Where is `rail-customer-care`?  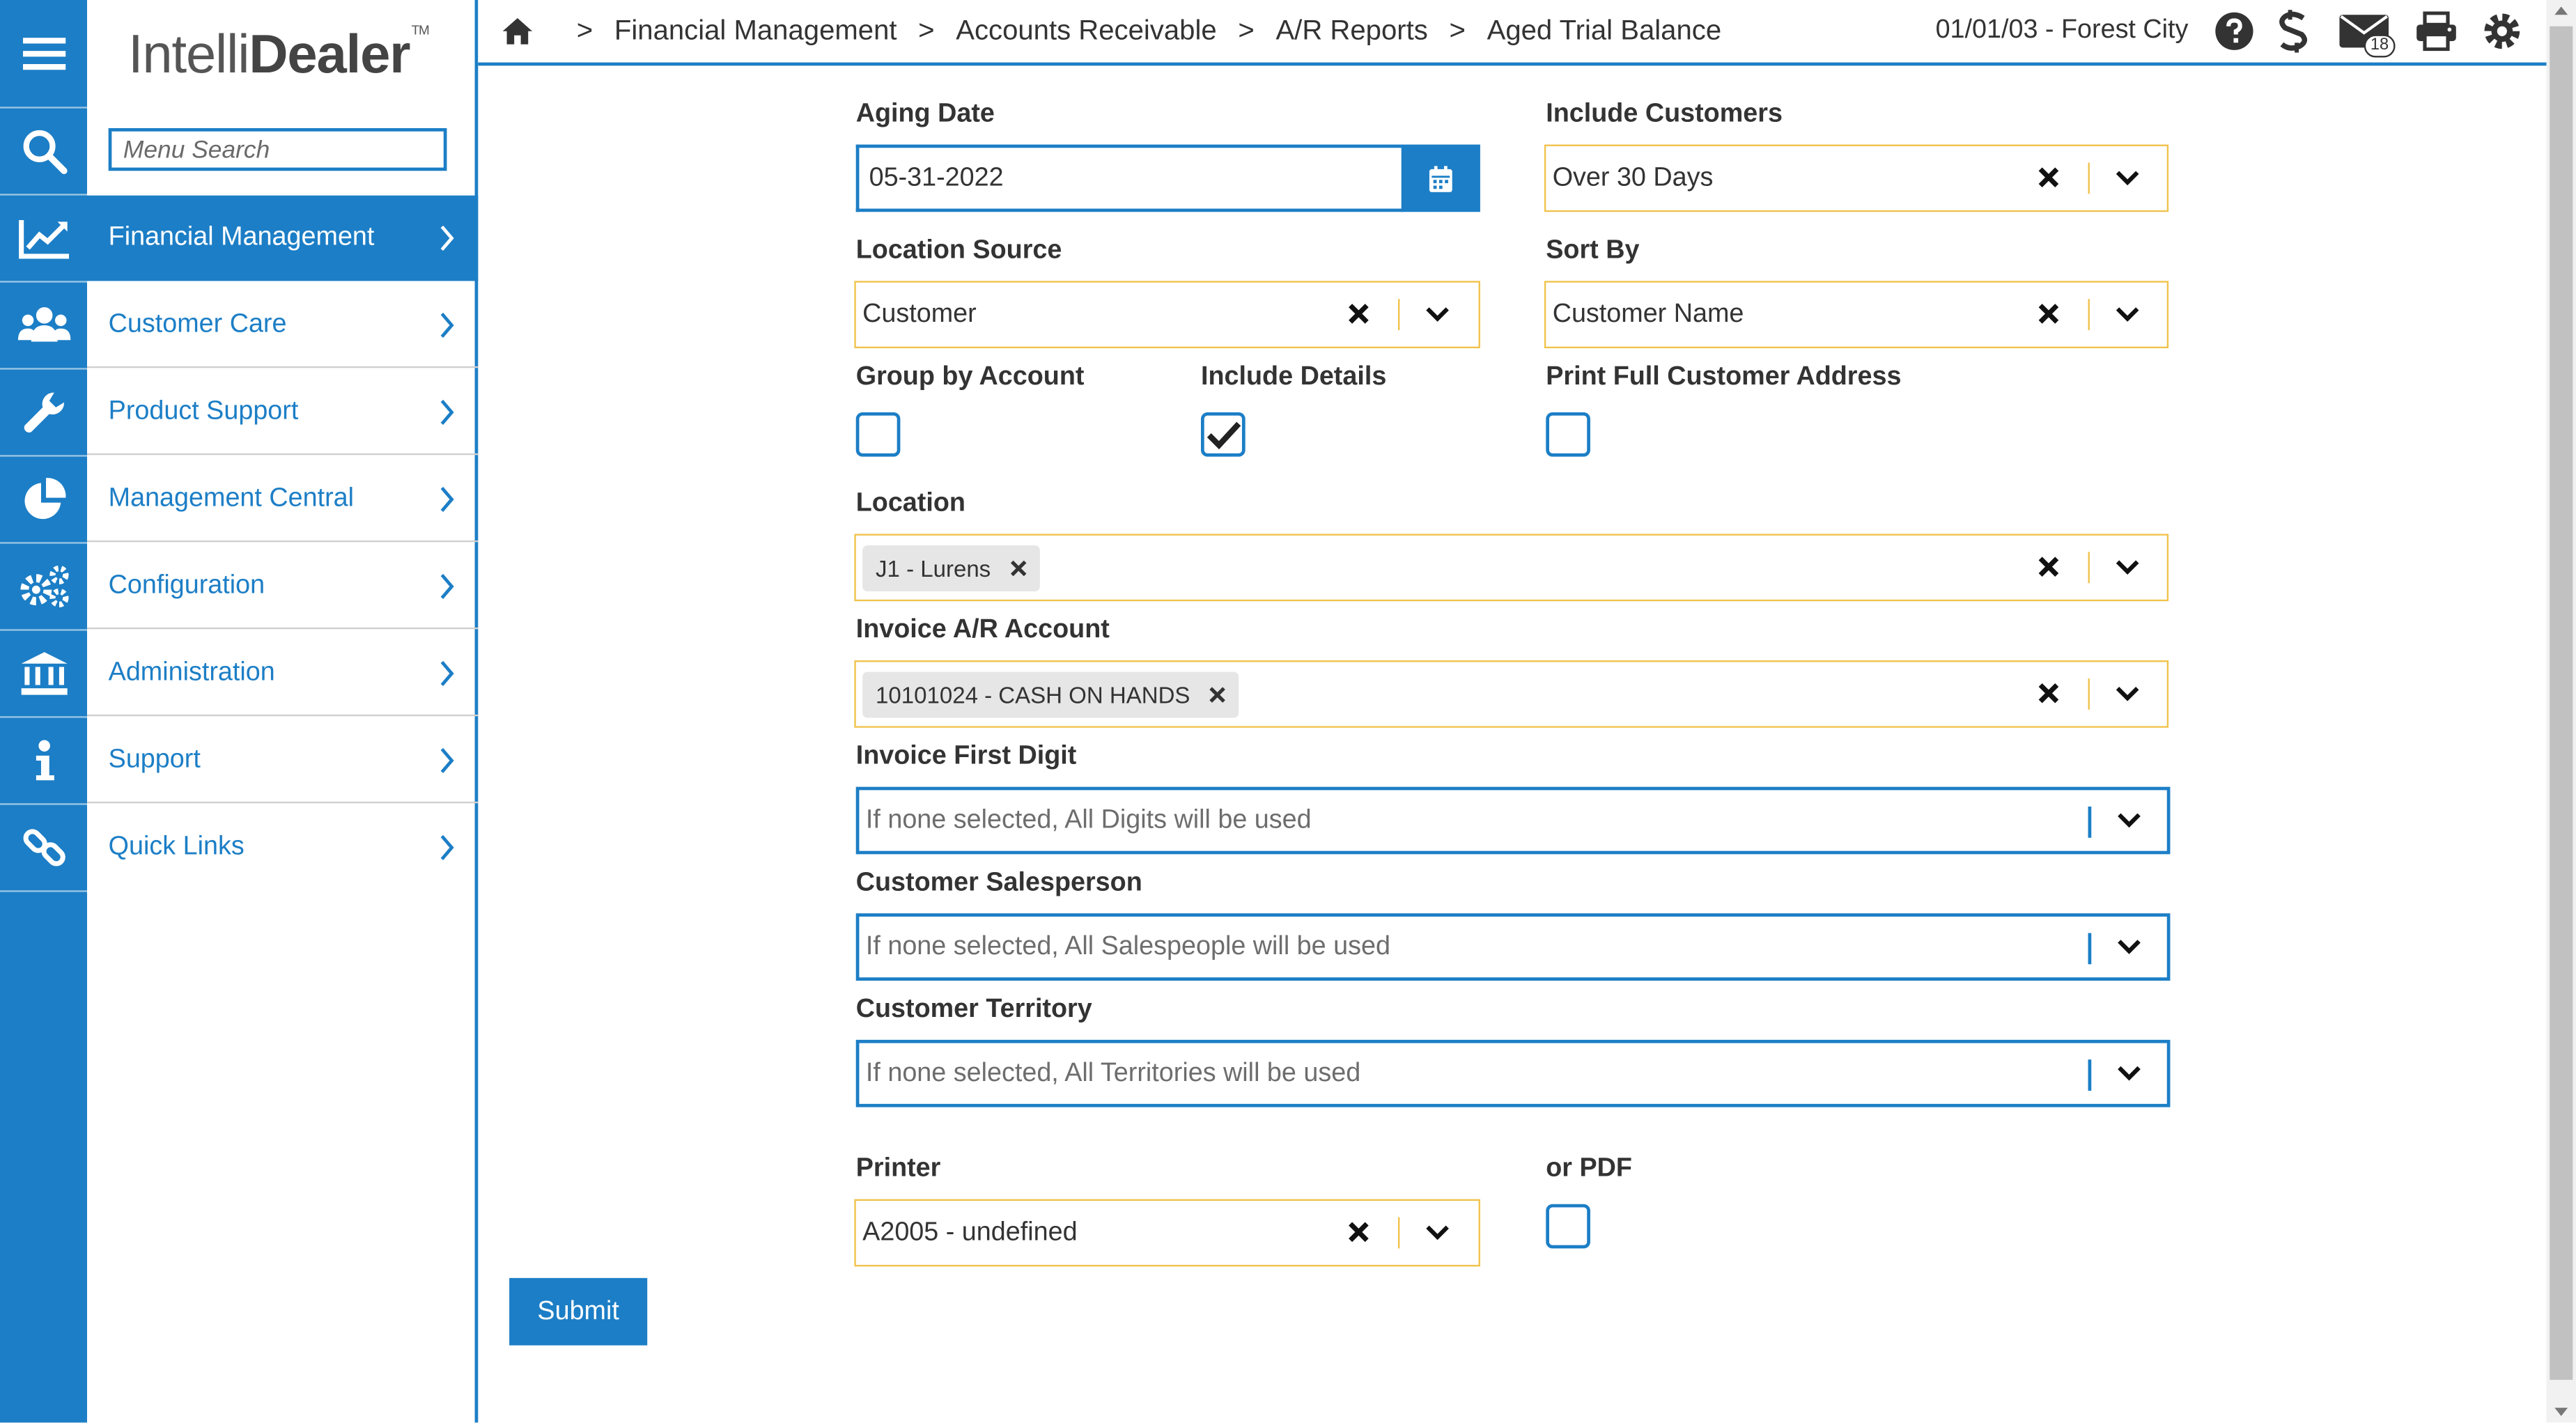 rail-customer-care is located at coordinates (43, 326).